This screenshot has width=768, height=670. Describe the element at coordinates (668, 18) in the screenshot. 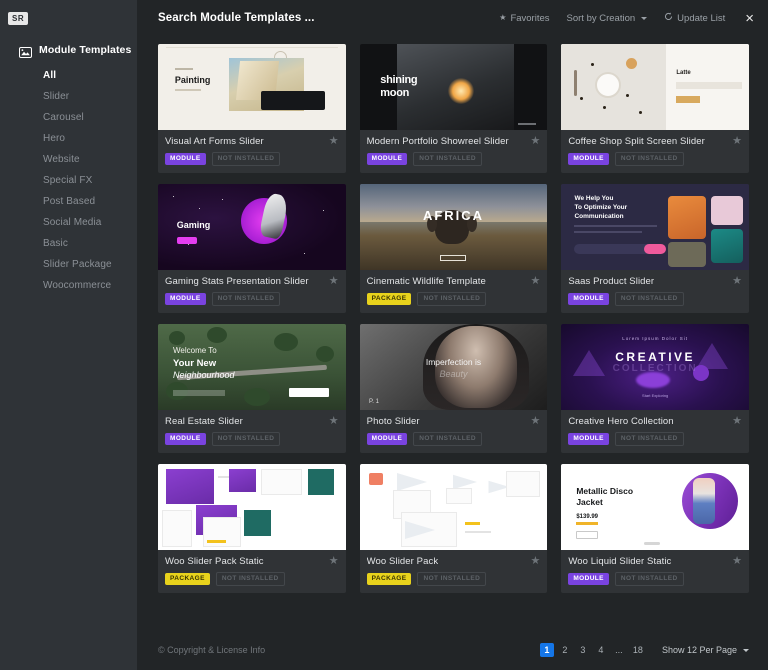

I see `refresh-icon` at that location.